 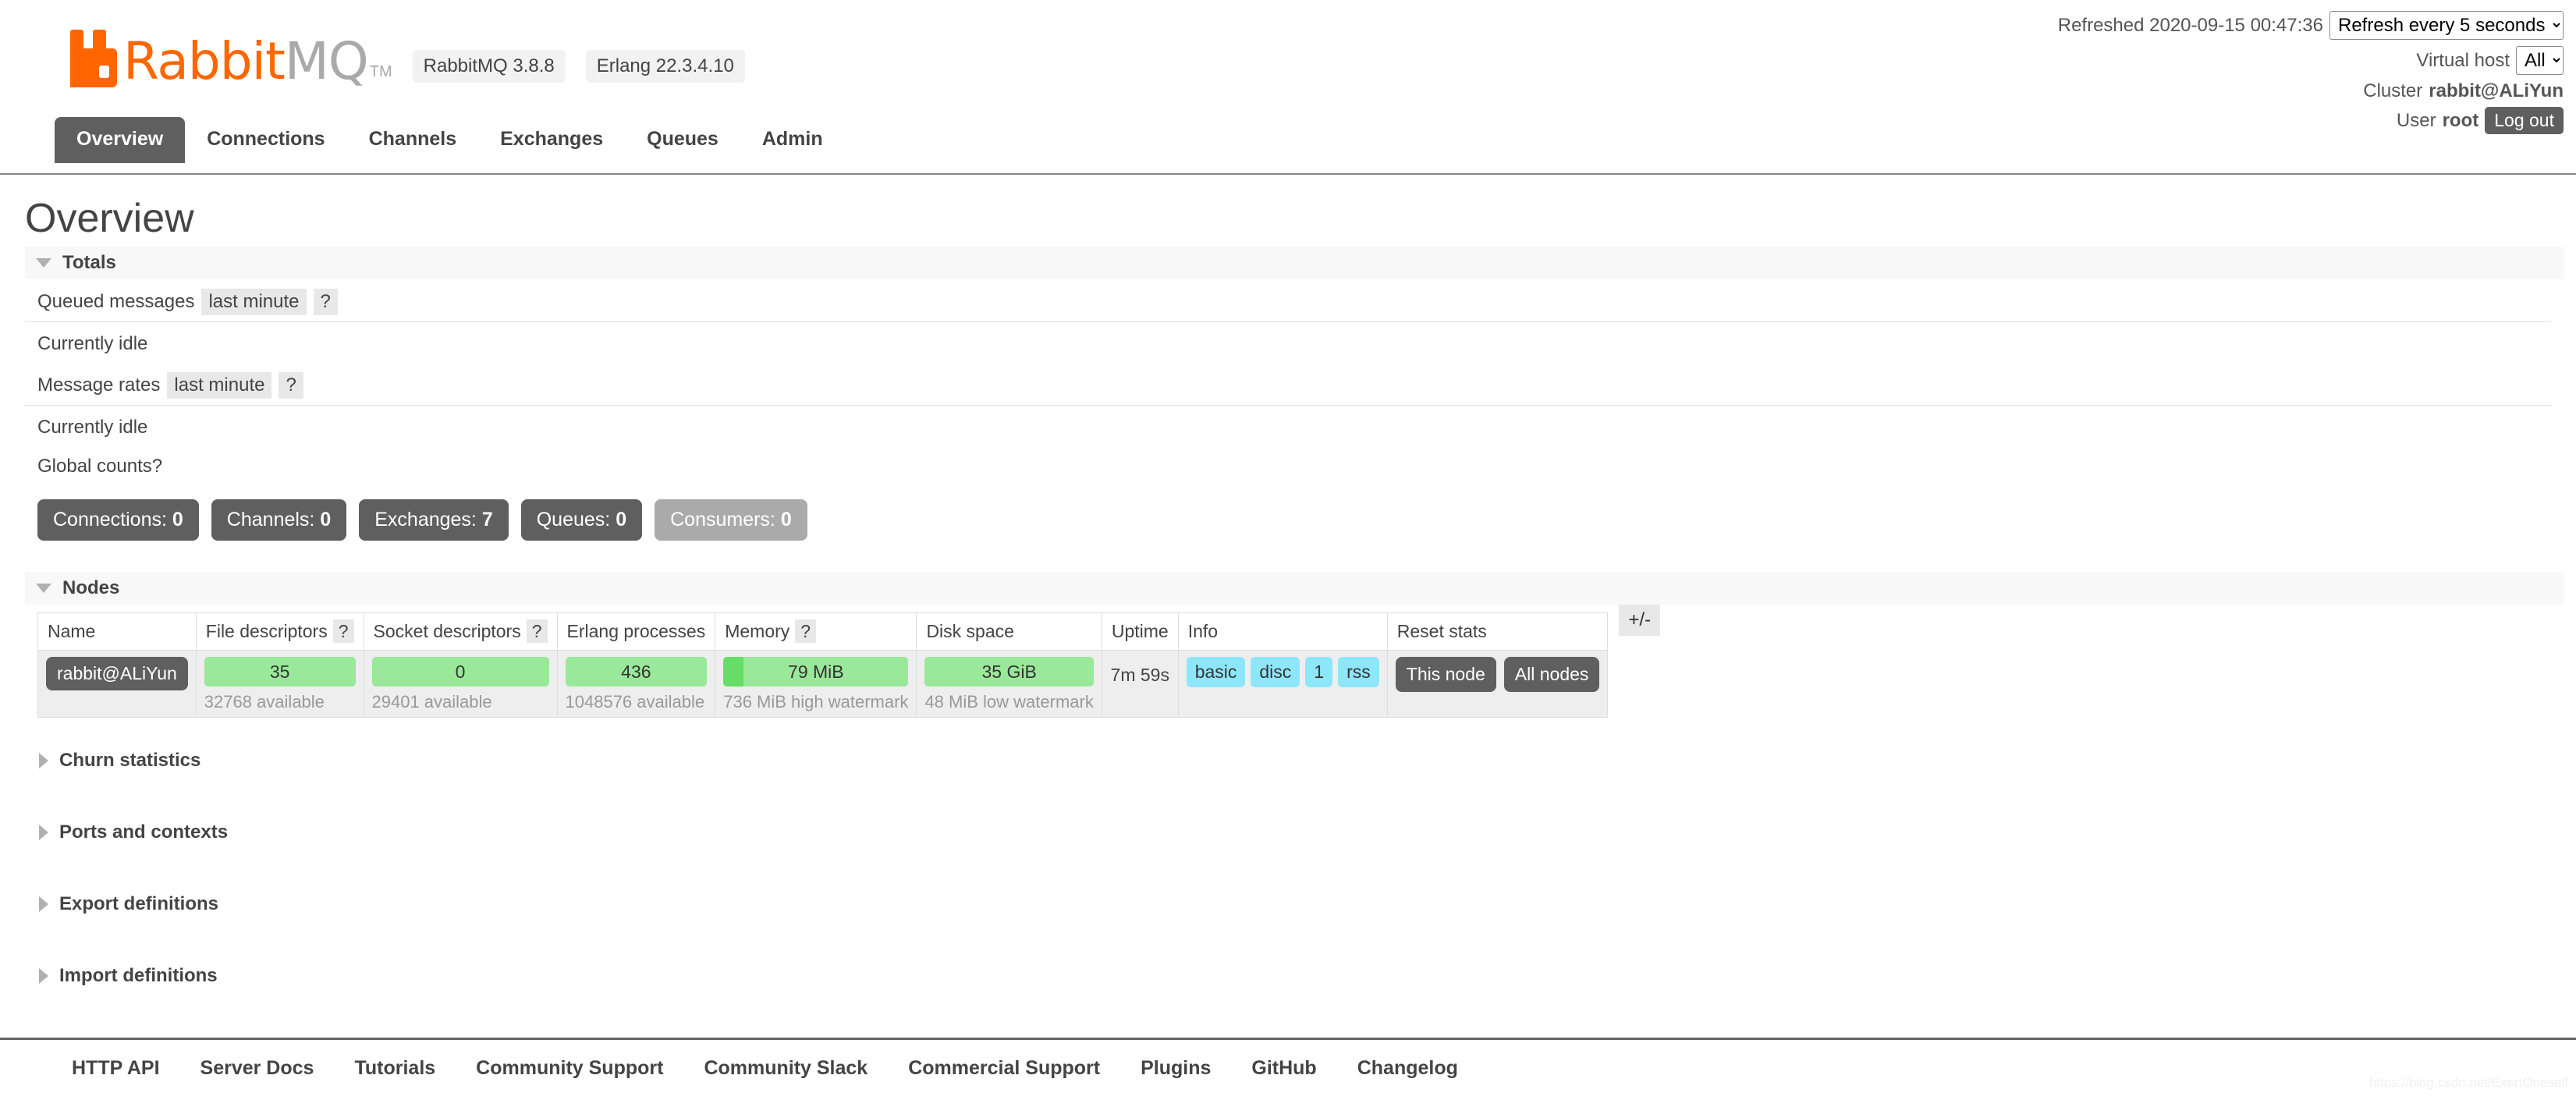 I want to click on cell-reset-stats: This node All nodes, so click(x=1497, y=684).